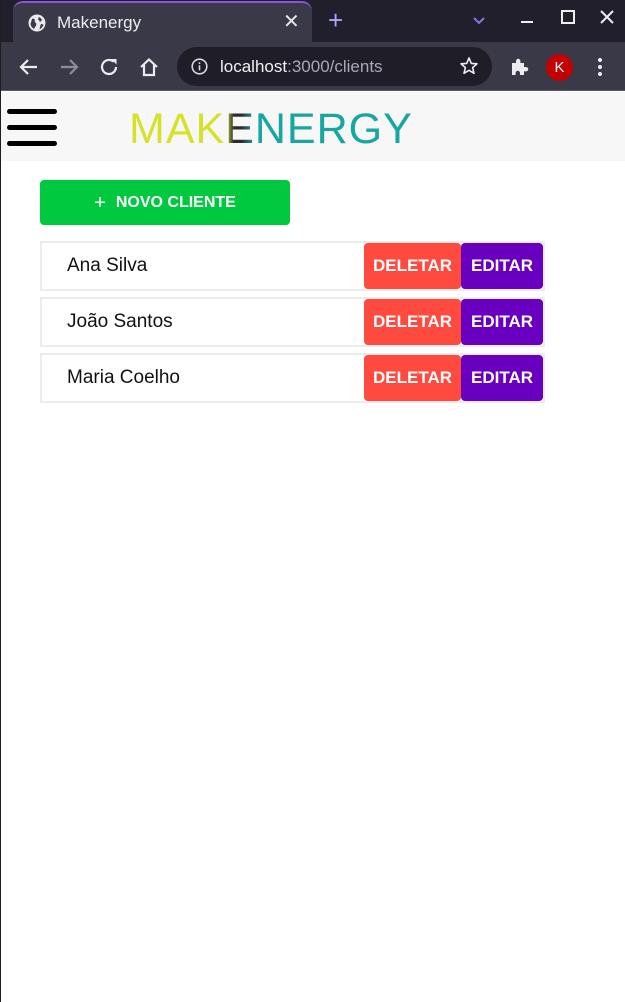 The width and height of the screenshot is (625, 1002). I want to click on tab-title: Makenergy, so click(99, 22).